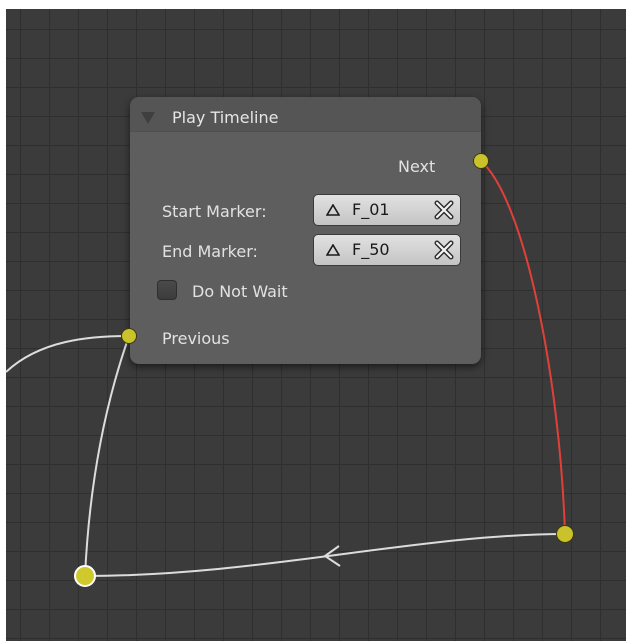 The width and height of the screenshot is (626, 641). Describe the element at coordinates (371, 209) in the screenshot. I see `start-marker-value: F_01` at that location.